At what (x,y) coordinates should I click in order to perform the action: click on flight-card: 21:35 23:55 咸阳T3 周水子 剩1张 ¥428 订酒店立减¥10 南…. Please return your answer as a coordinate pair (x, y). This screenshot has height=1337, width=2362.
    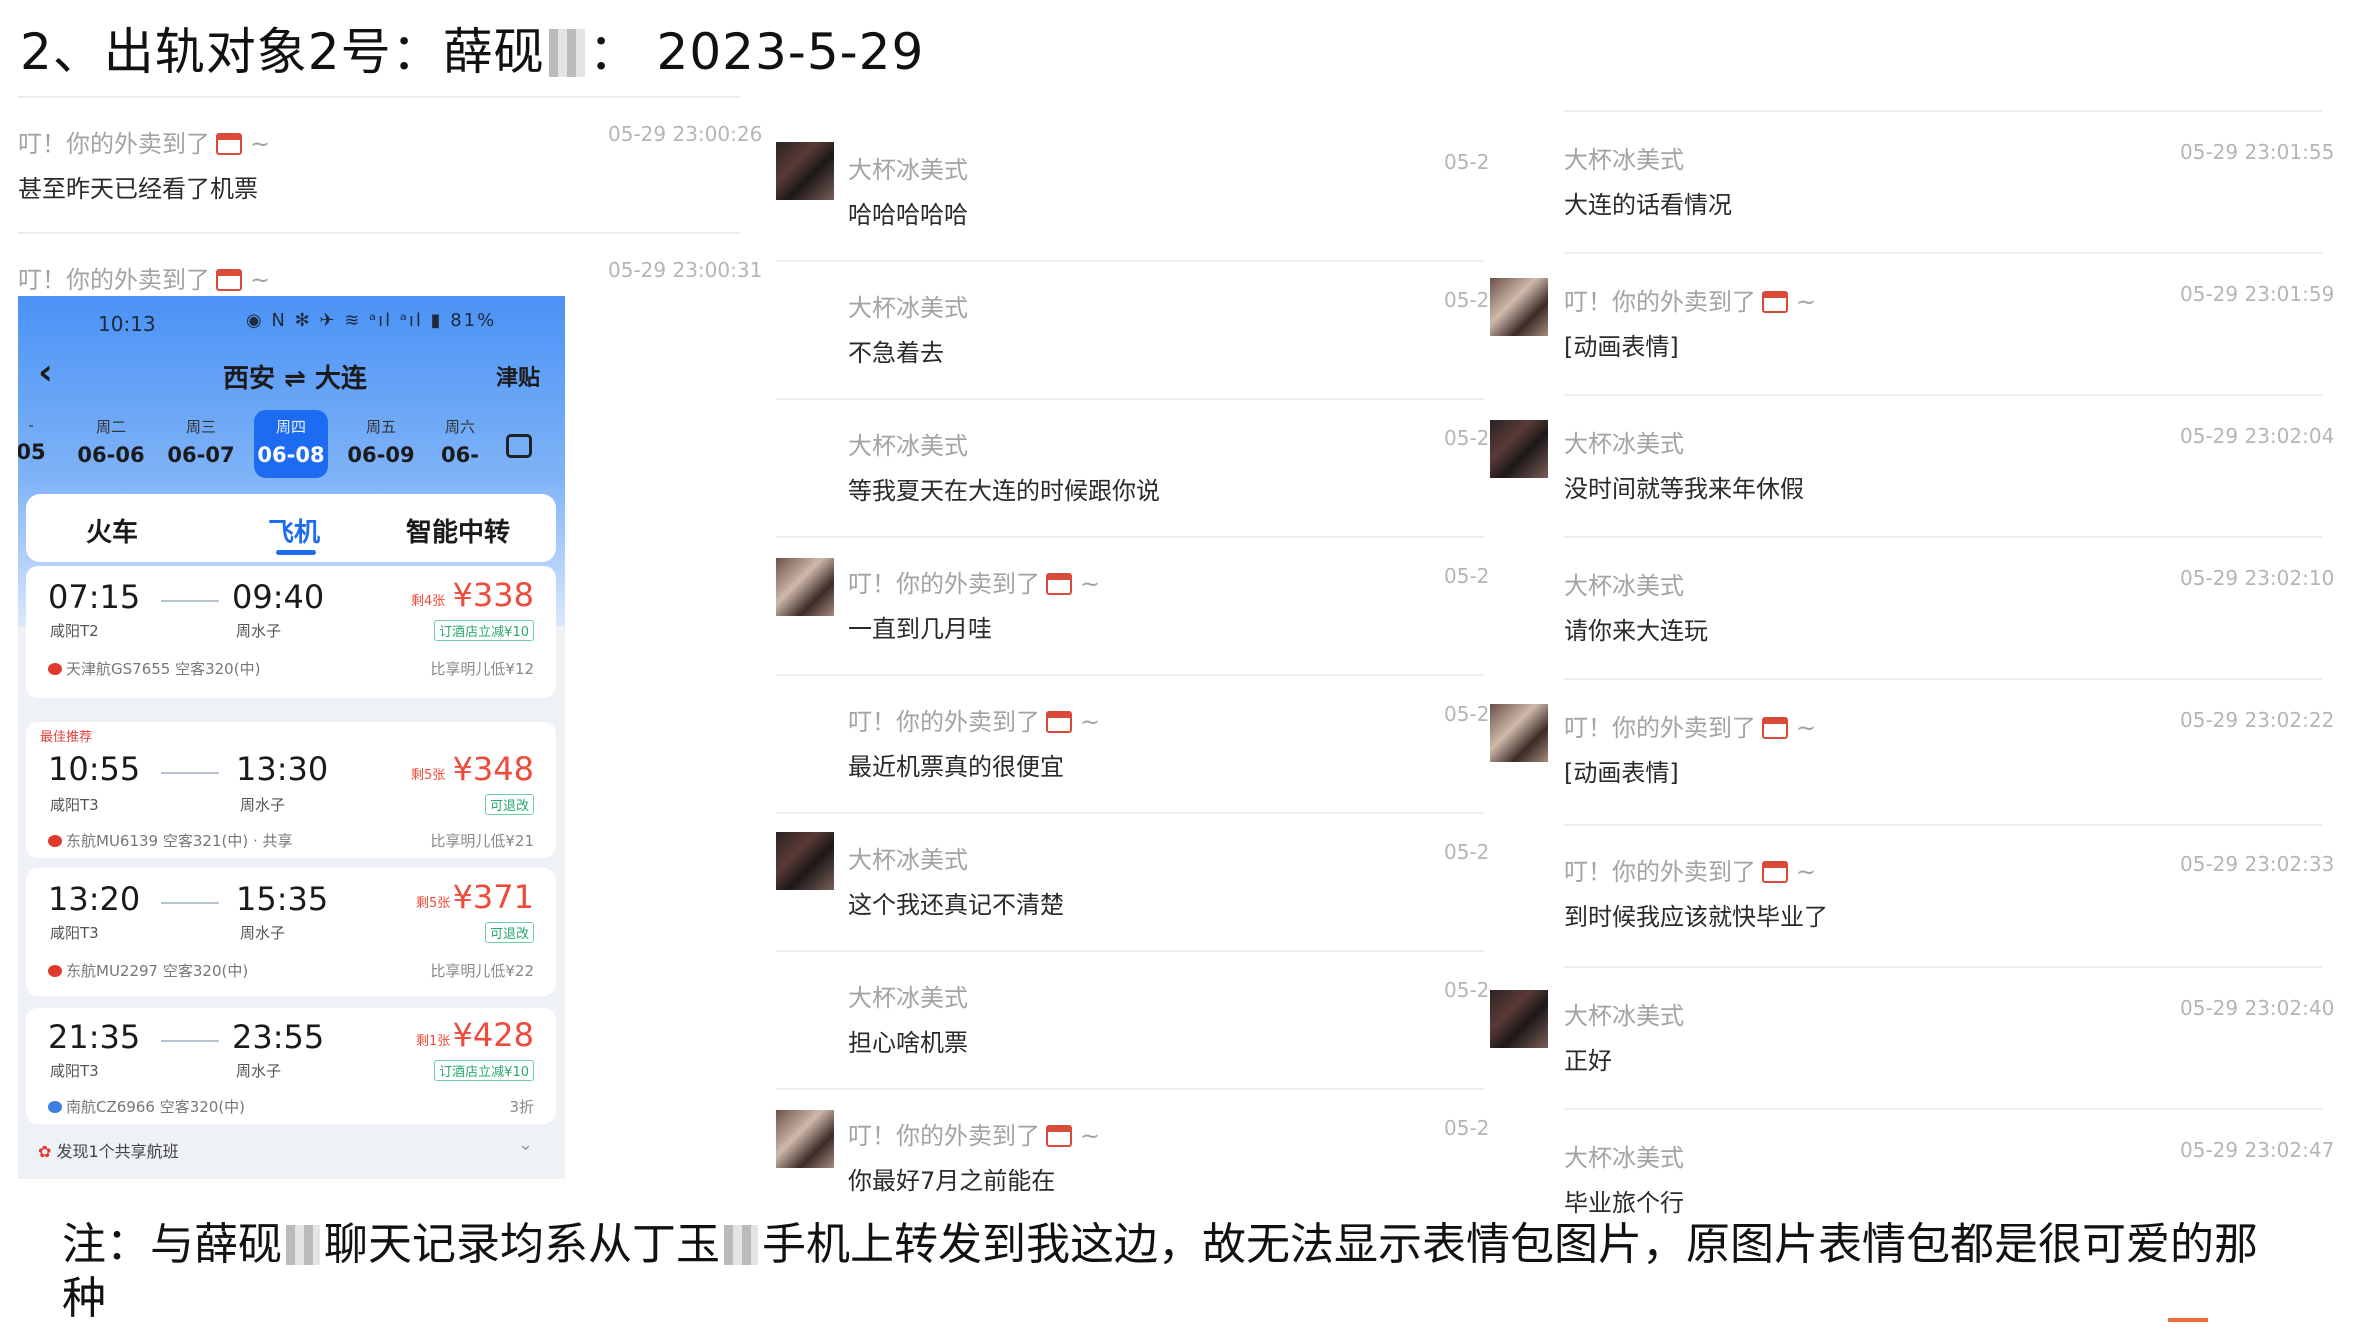
    Looking at the image, I should click on (291, 1066).